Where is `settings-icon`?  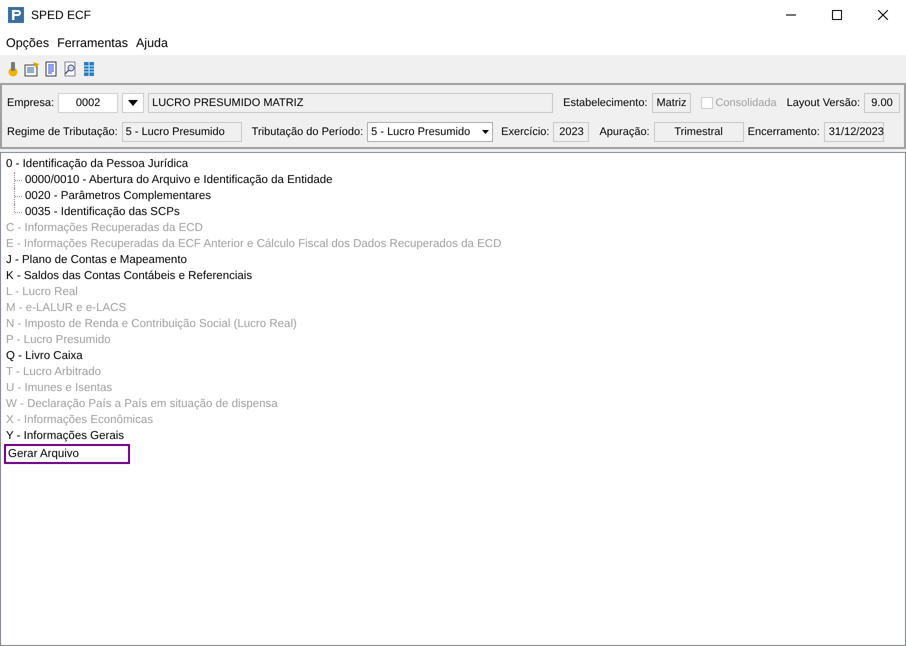
settings-icon is located at coordinates (32, 68).